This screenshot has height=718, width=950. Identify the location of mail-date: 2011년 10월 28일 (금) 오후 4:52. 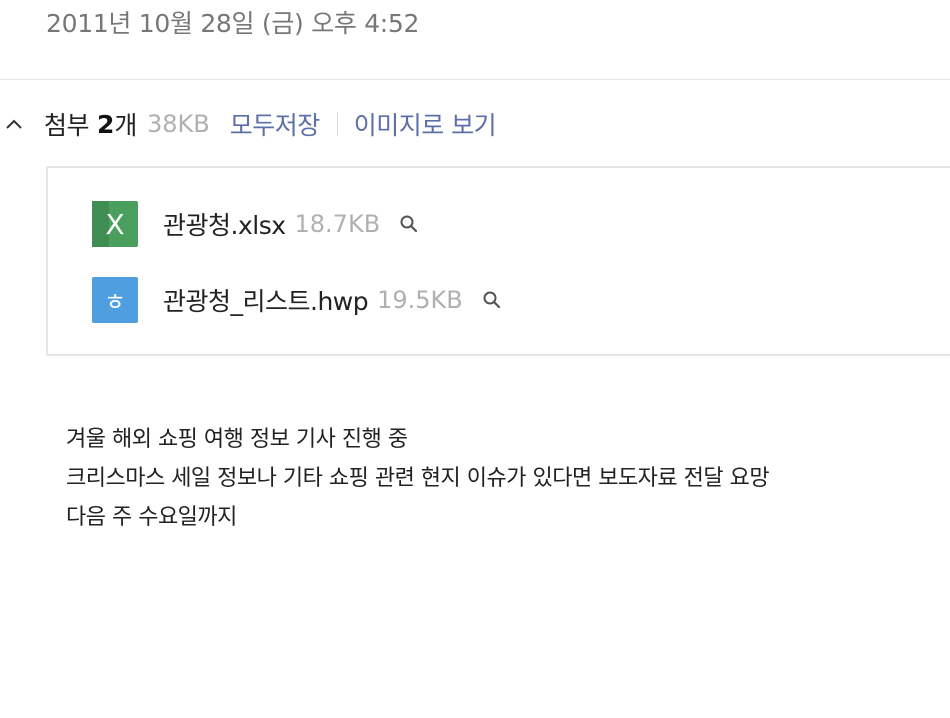
(233, 23).